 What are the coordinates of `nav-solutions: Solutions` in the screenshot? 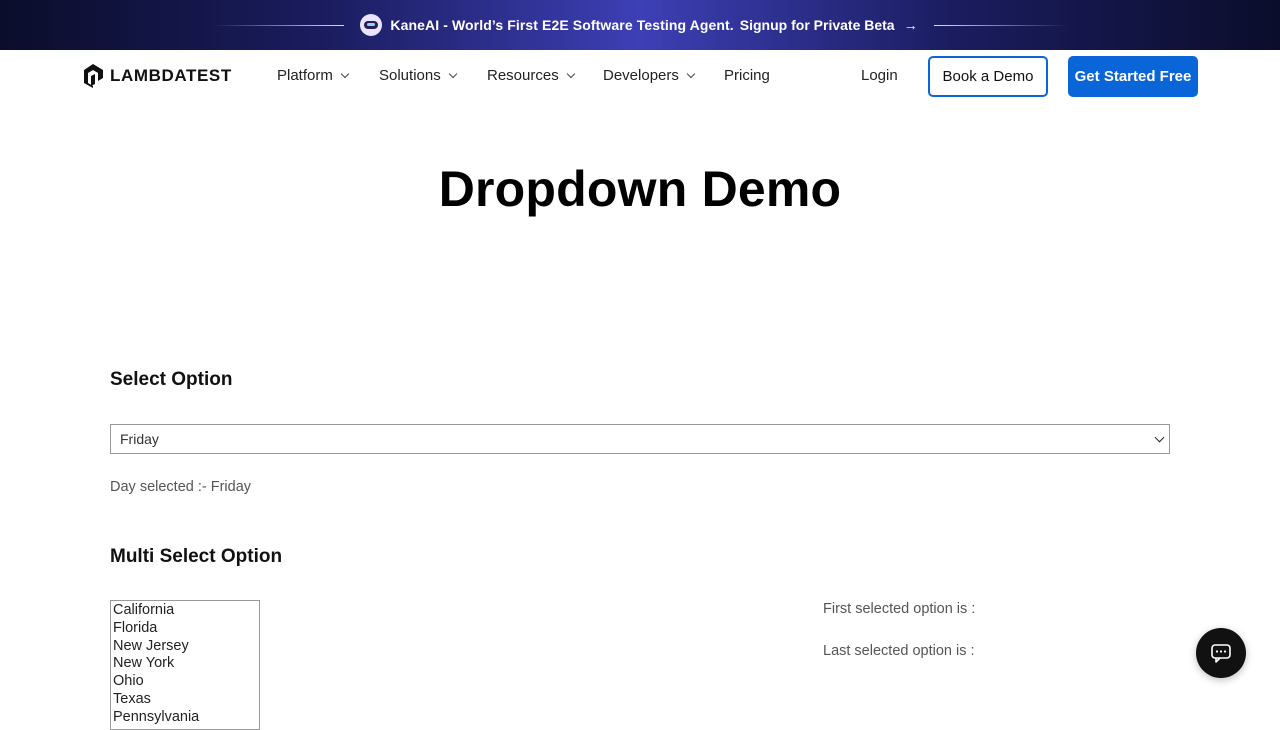 It's located at (418, 75).